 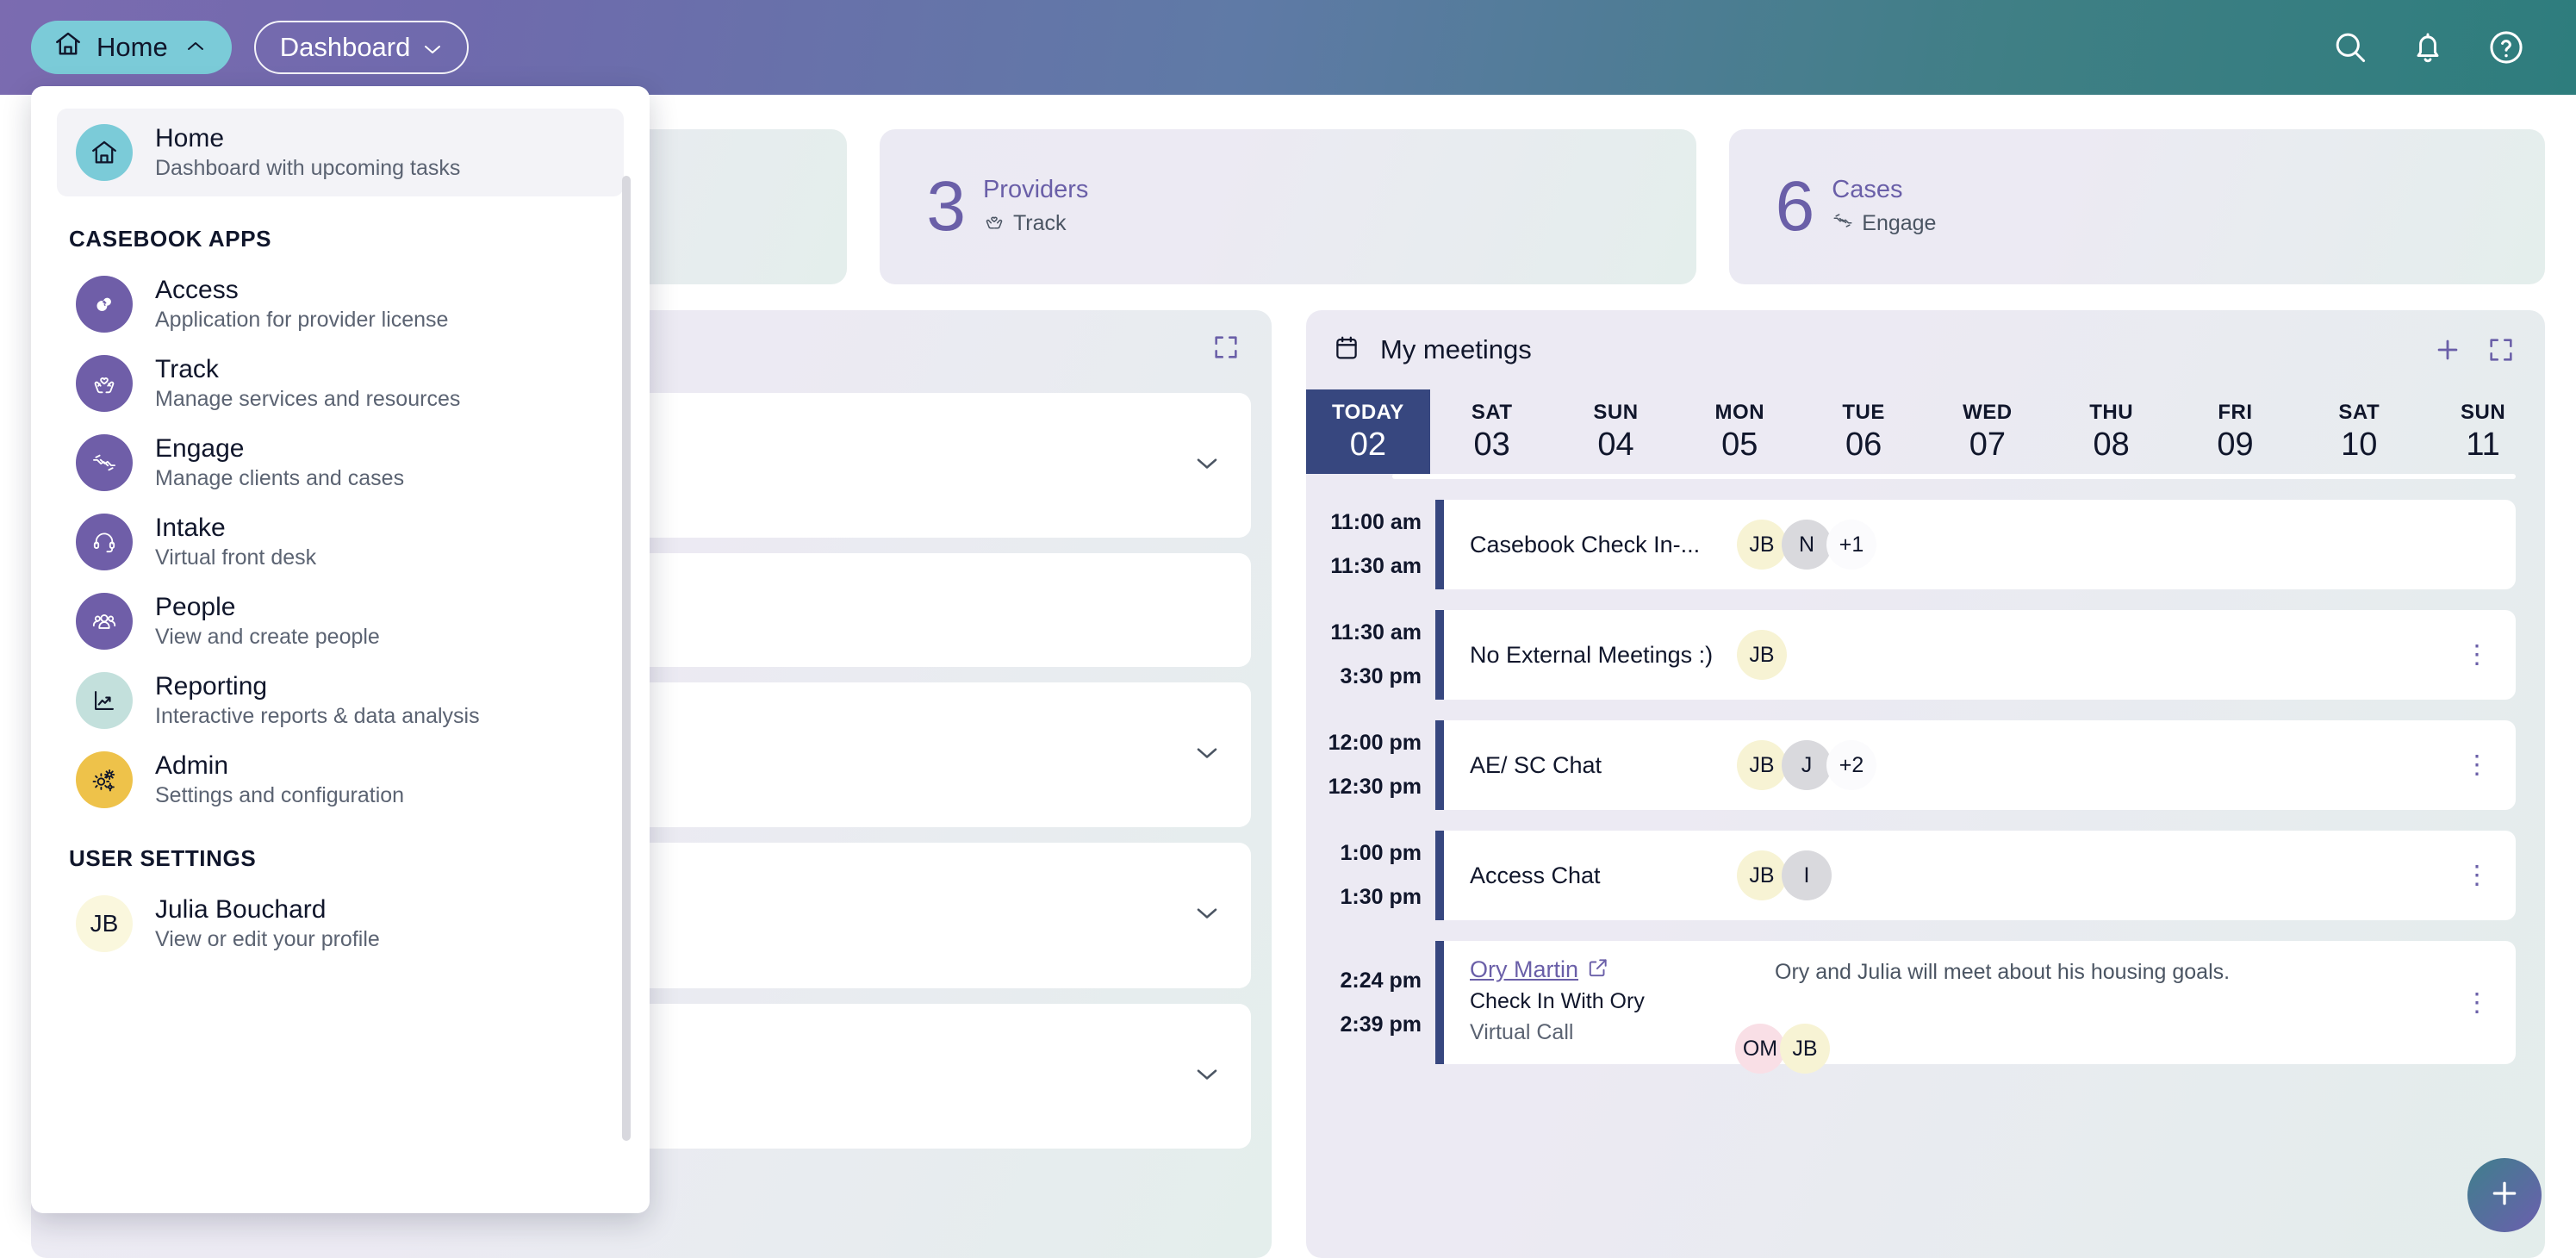 What do you see at coordinates (341, 779) in the screenshot?
I see `menu-item-admin: Admin Settings and configuration` at bounding box center [341, 779].